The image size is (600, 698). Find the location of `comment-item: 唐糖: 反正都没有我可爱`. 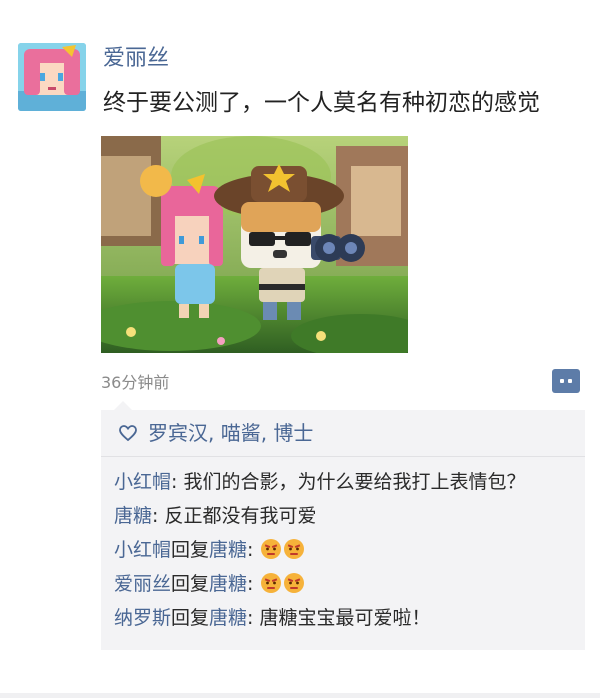

comment-item: 唐糖: 反正都没有我可爱 is located at coordinates (349, 516).